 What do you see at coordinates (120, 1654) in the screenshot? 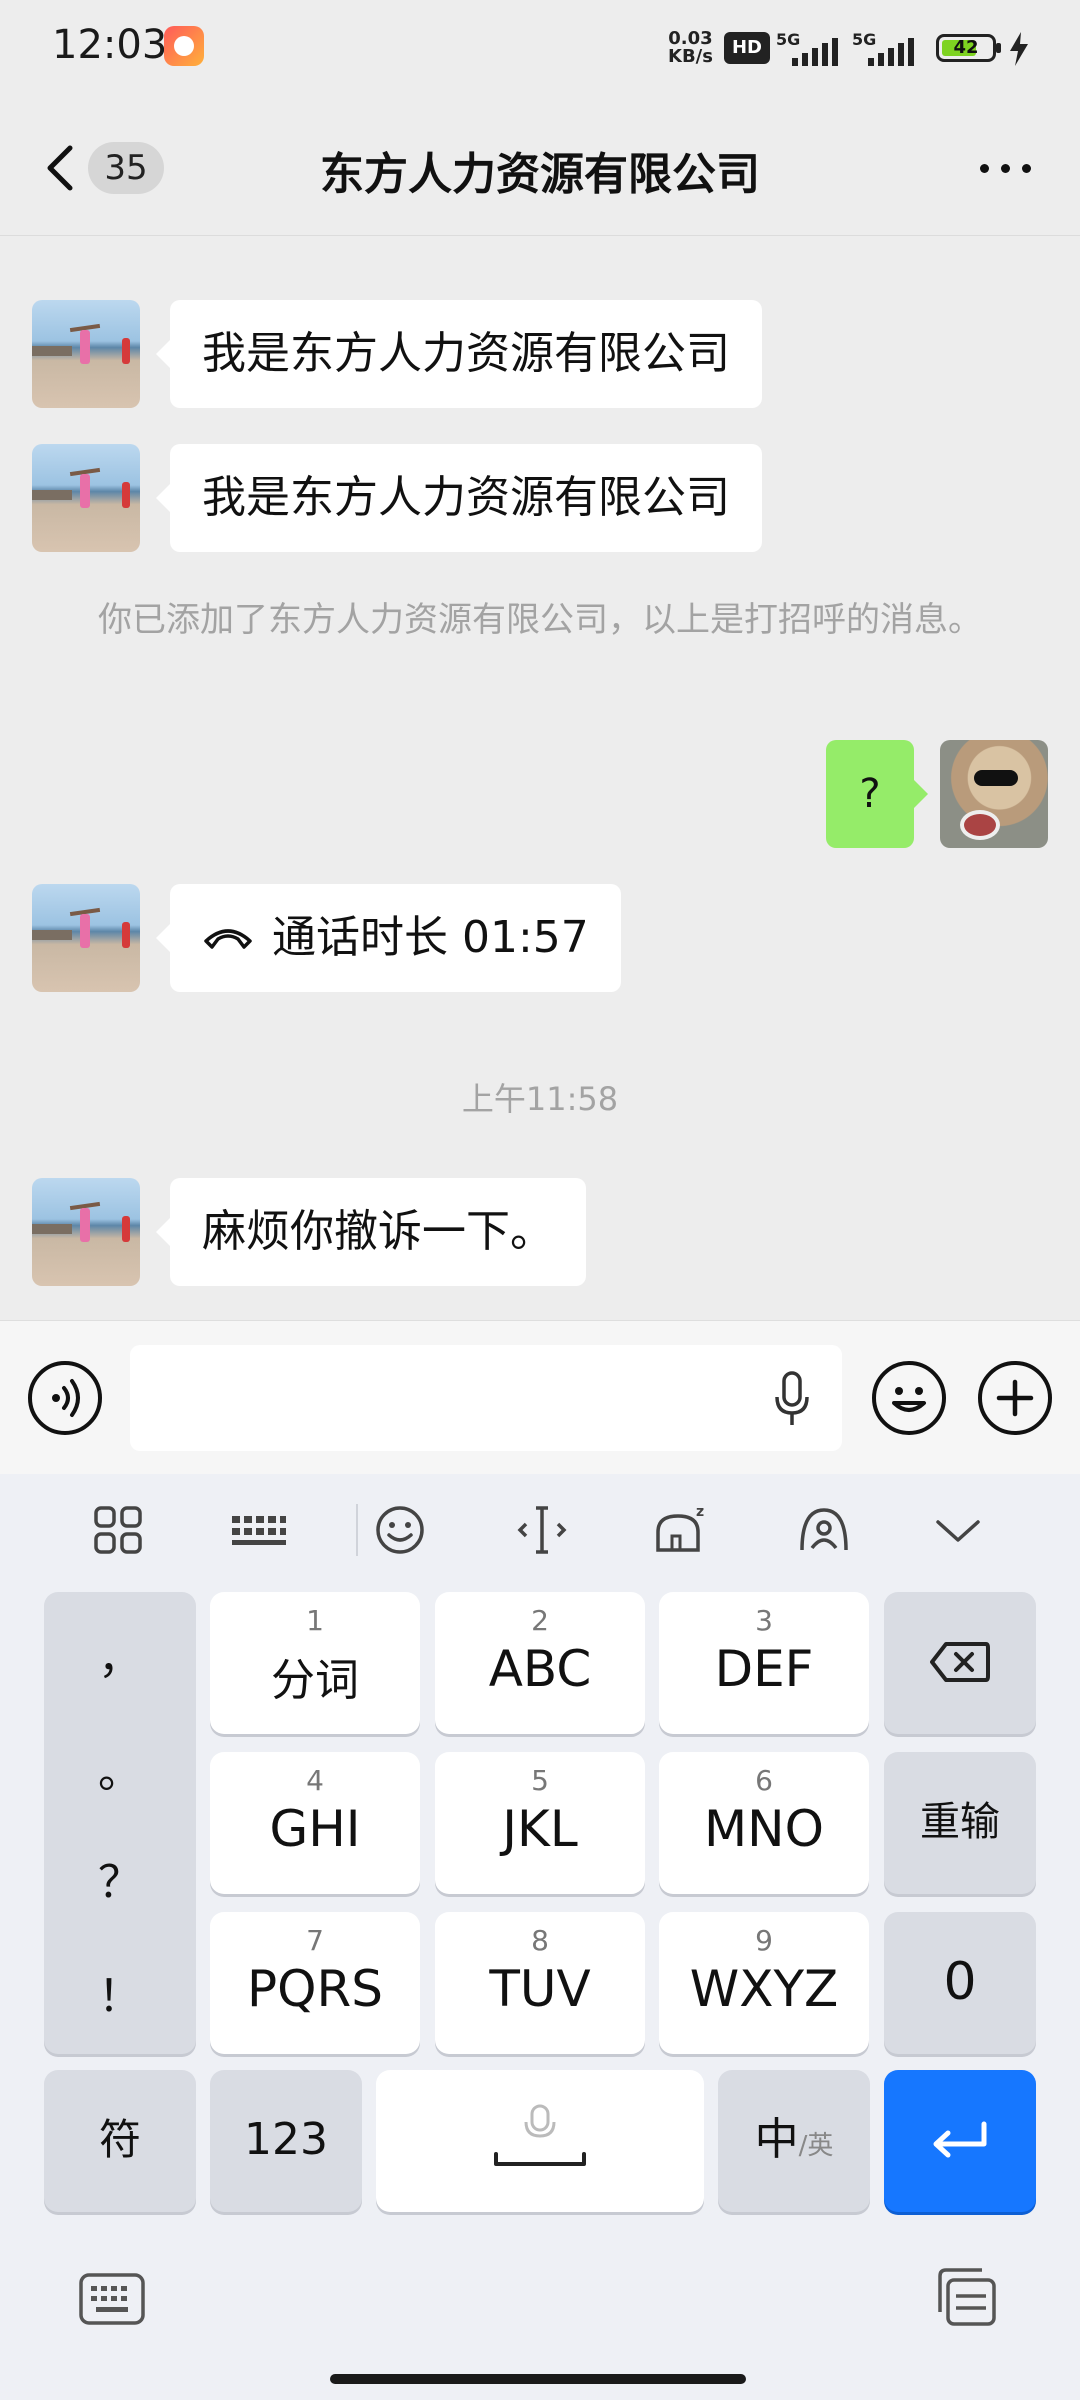
I see `punct-comma-key: ，` at bounding box center [120, 1654].